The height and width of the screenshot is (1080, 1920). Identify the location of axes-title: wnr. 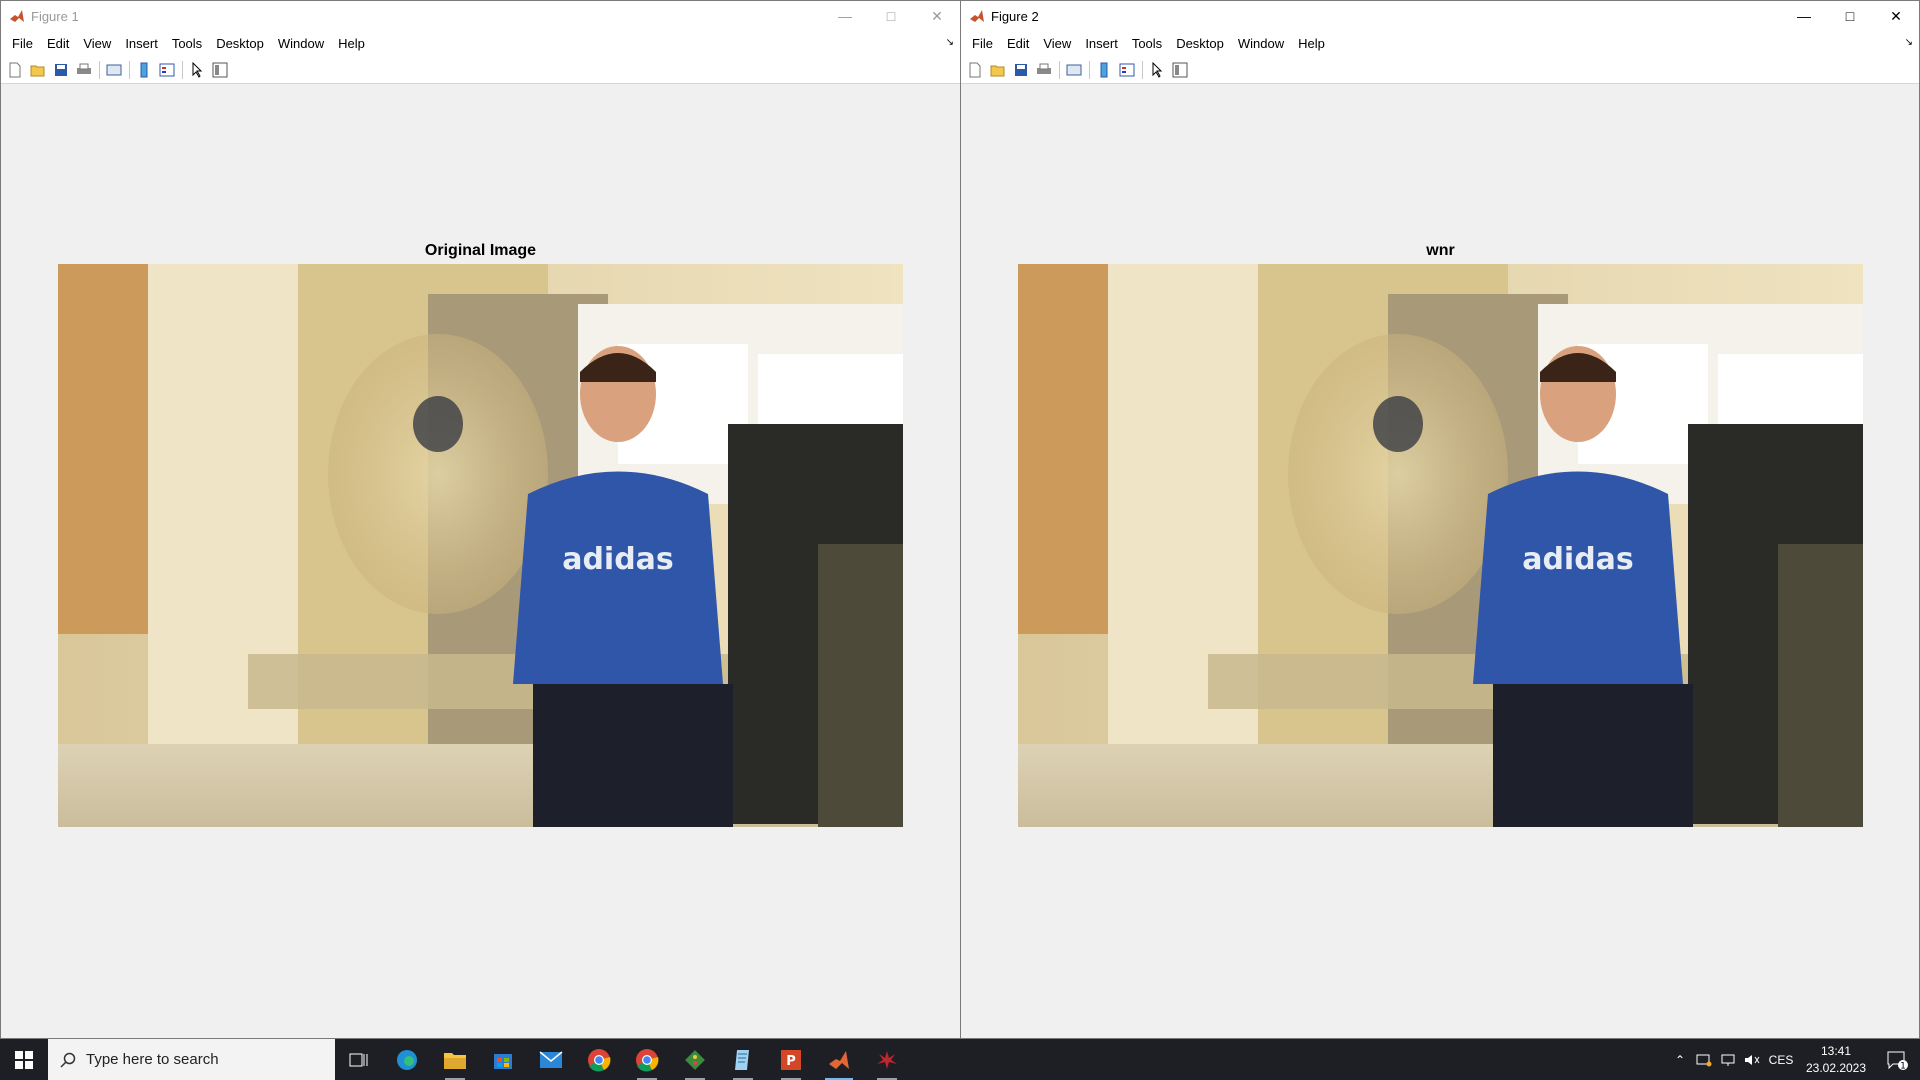
(1440, 250).